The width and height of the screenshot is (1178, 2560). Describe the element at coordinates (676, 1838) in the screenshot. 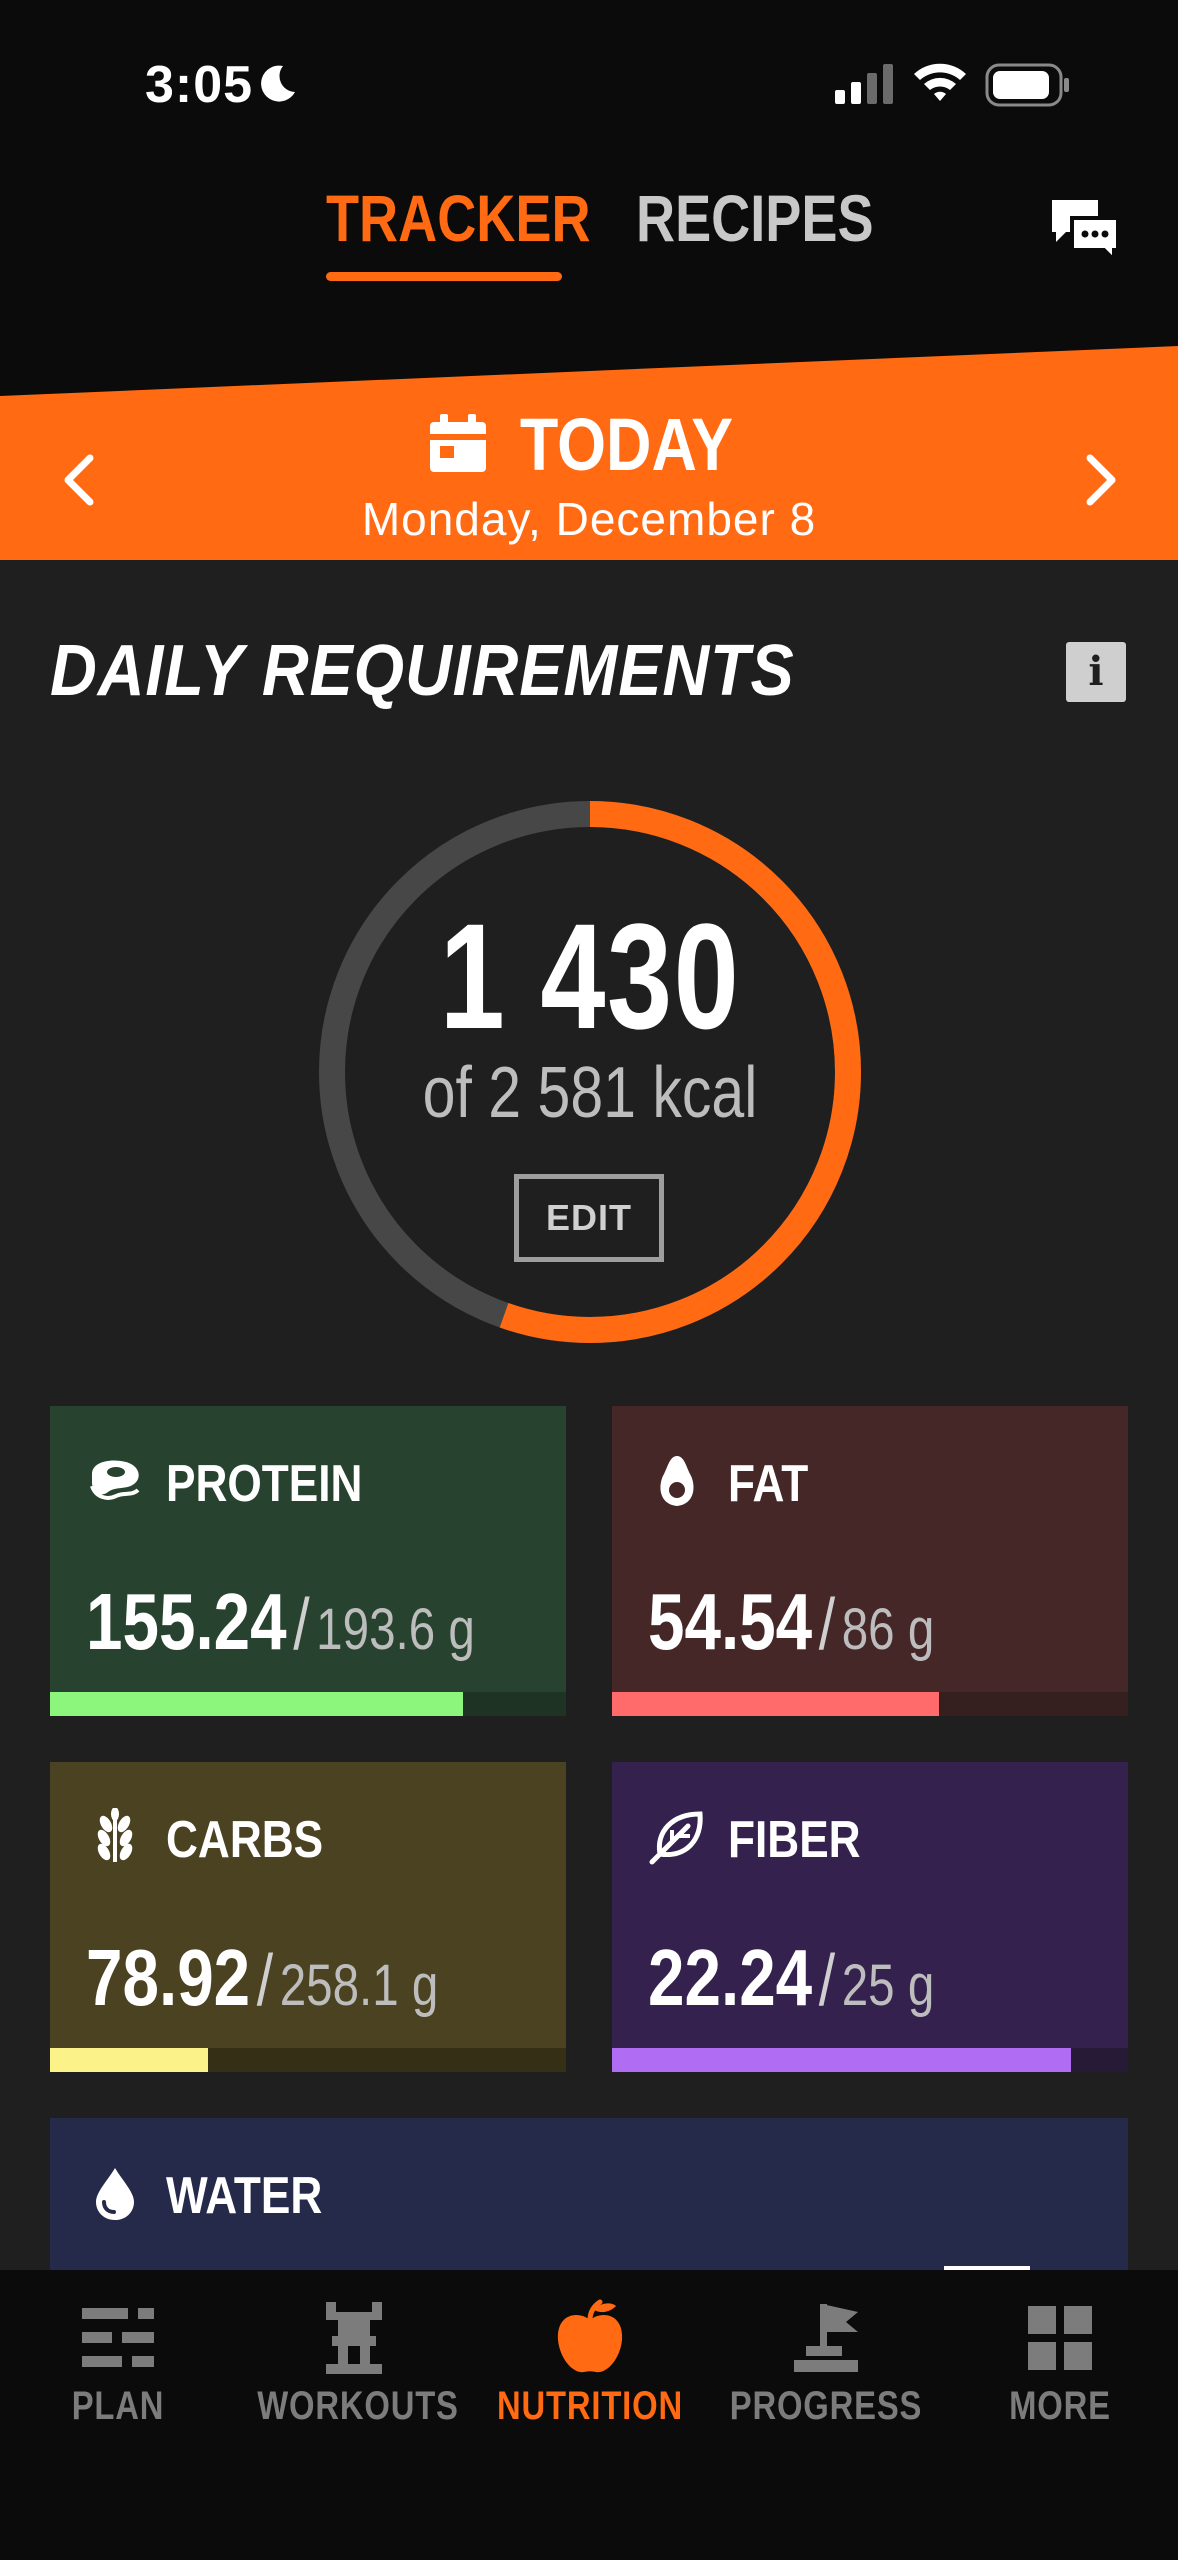

I see `leaf-icon` at that location.